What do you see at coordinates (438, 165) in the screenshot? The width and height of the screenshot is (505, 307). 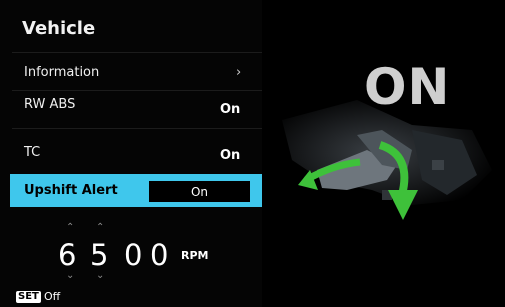 I see `bolt-shape` at bounding box center [438, 165].